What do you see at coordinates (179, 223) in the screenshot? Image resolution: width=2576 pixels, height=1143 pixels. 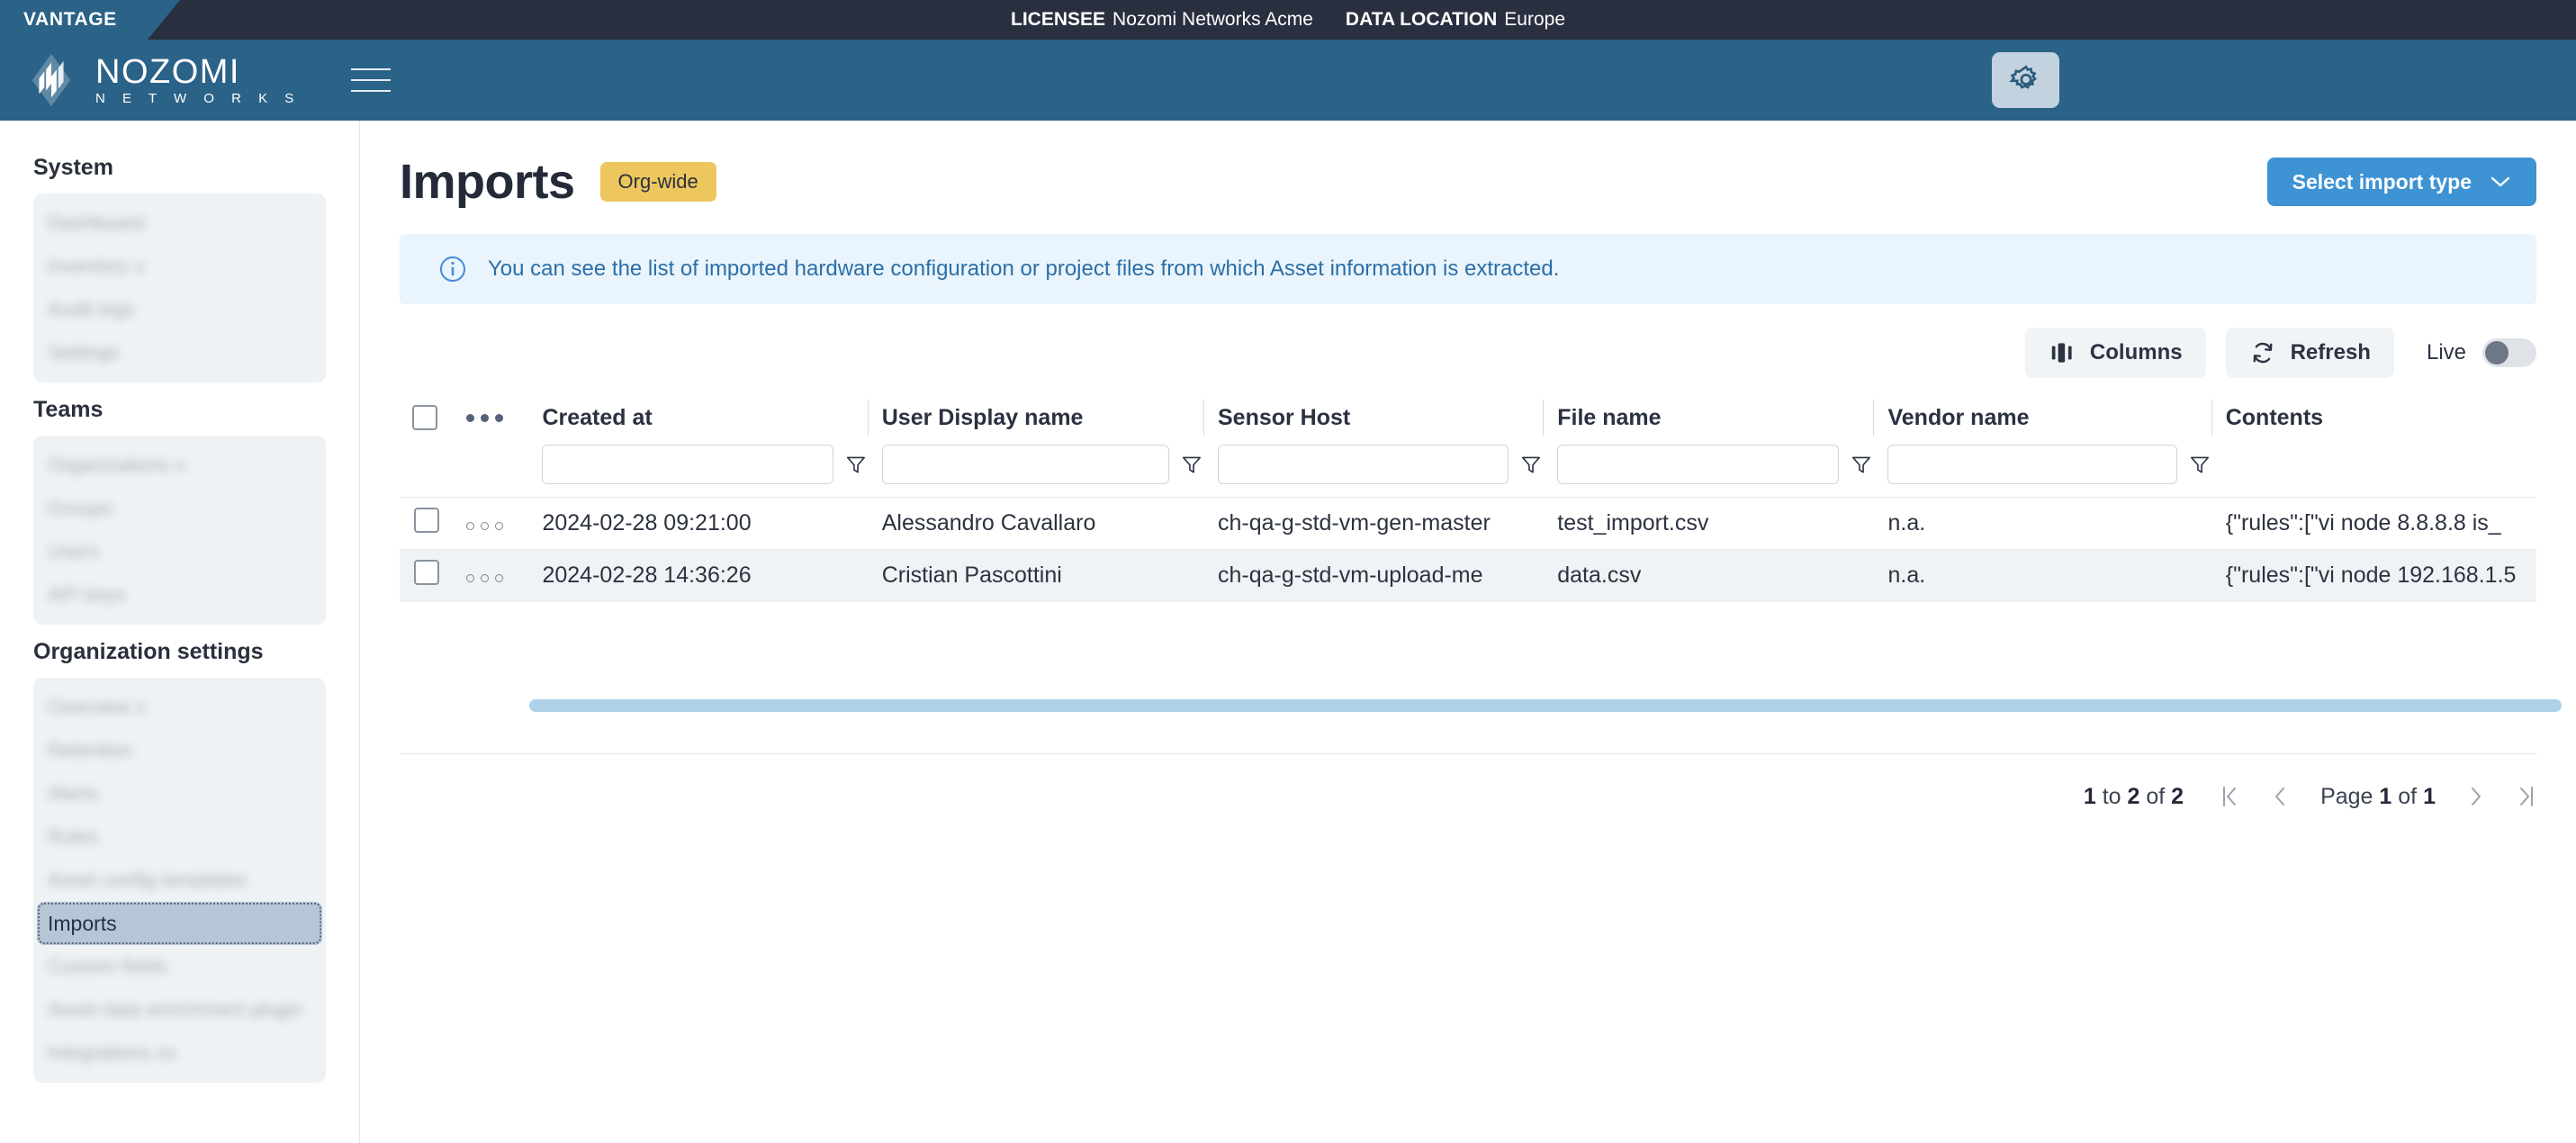 I see `sidebar-item-hidden: Dashboard` at bounding box center [179, 223].